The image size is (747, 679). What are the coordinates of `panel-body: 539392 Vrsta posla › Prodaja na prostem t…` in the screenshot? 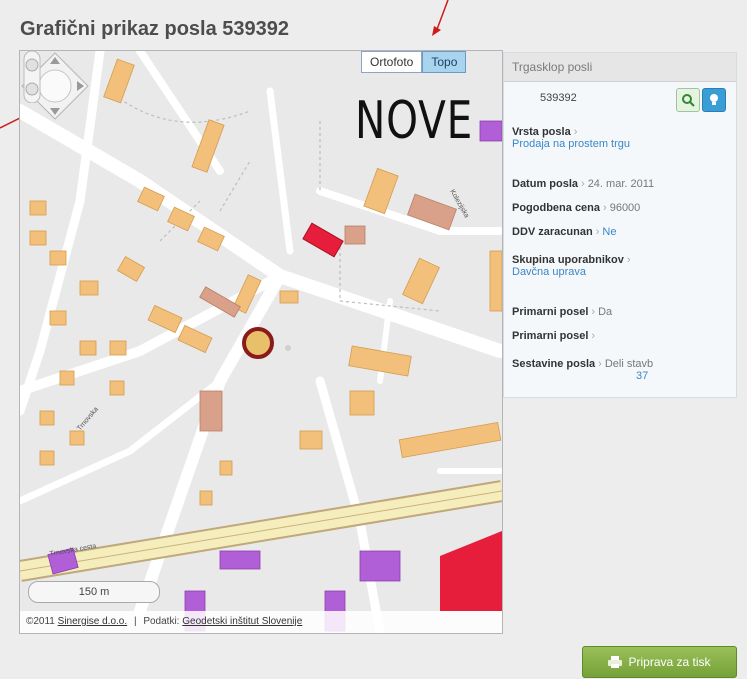 It's located at (620, 238).